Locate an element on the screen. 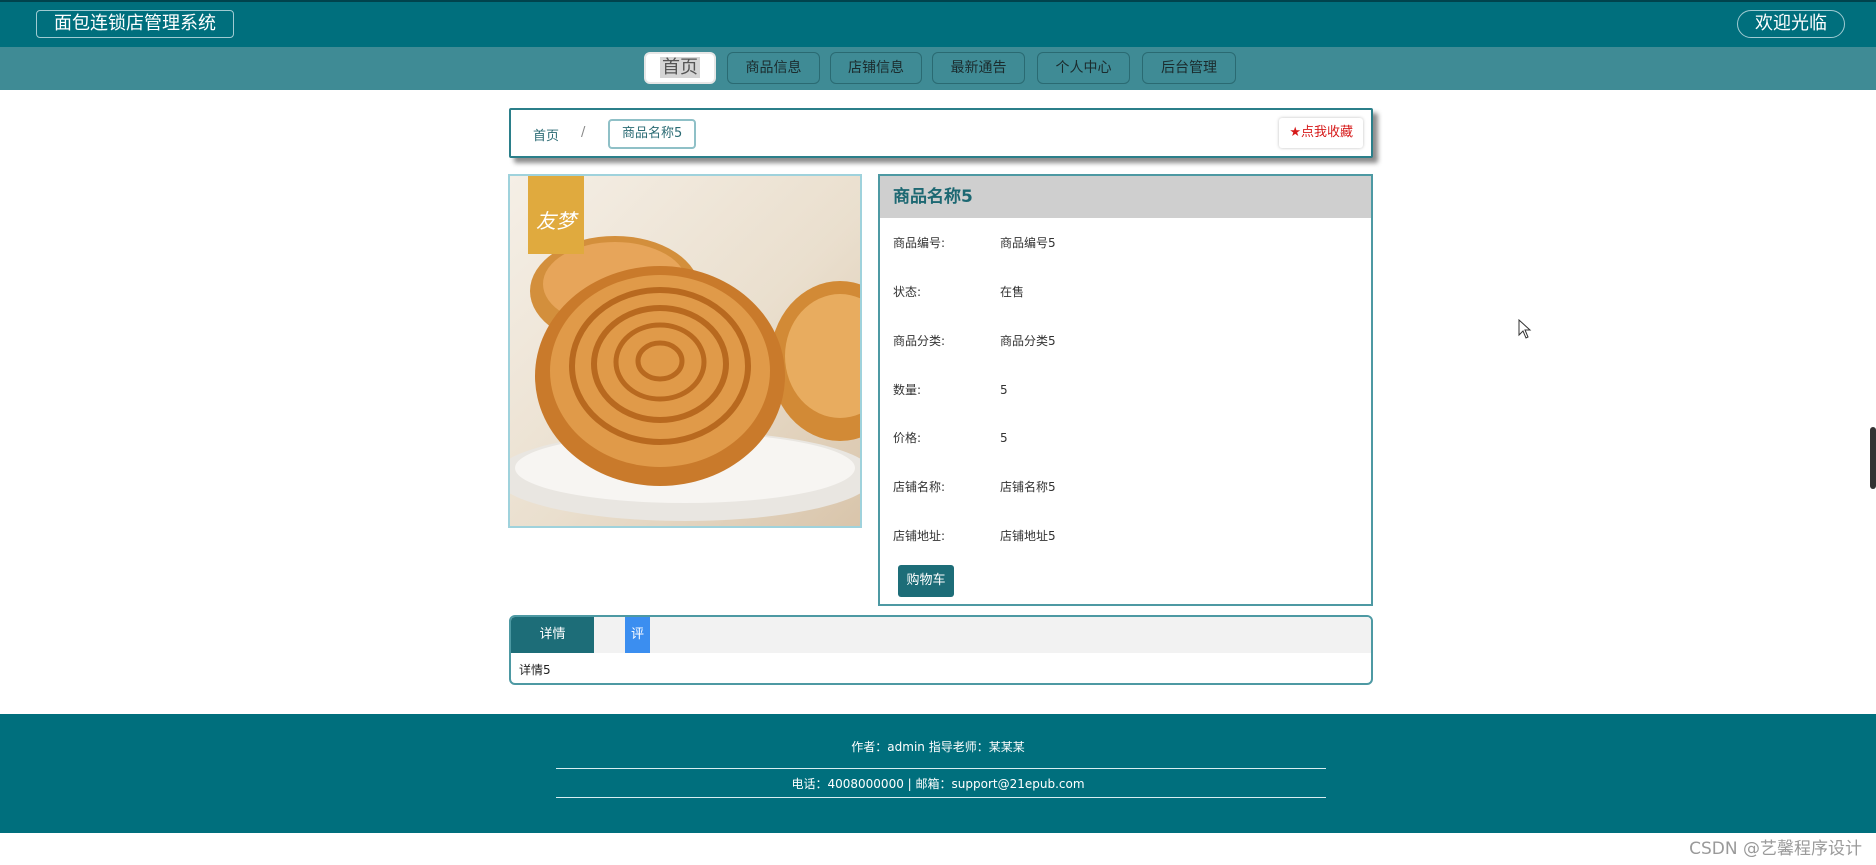 This screenshot has width=1876, height=865. nav-item-home: 首页 is located at coordinates (680, 68).